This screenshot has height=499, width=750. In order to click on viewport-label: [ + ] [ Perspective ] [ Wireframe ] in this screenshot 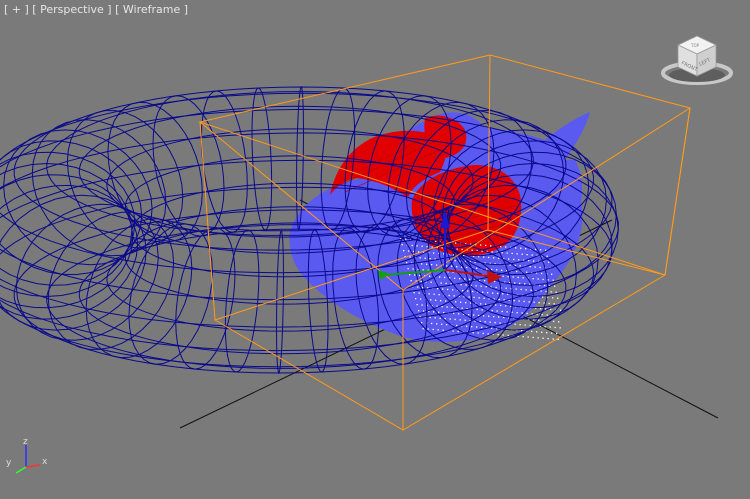, I will do `click(96, 9)`.